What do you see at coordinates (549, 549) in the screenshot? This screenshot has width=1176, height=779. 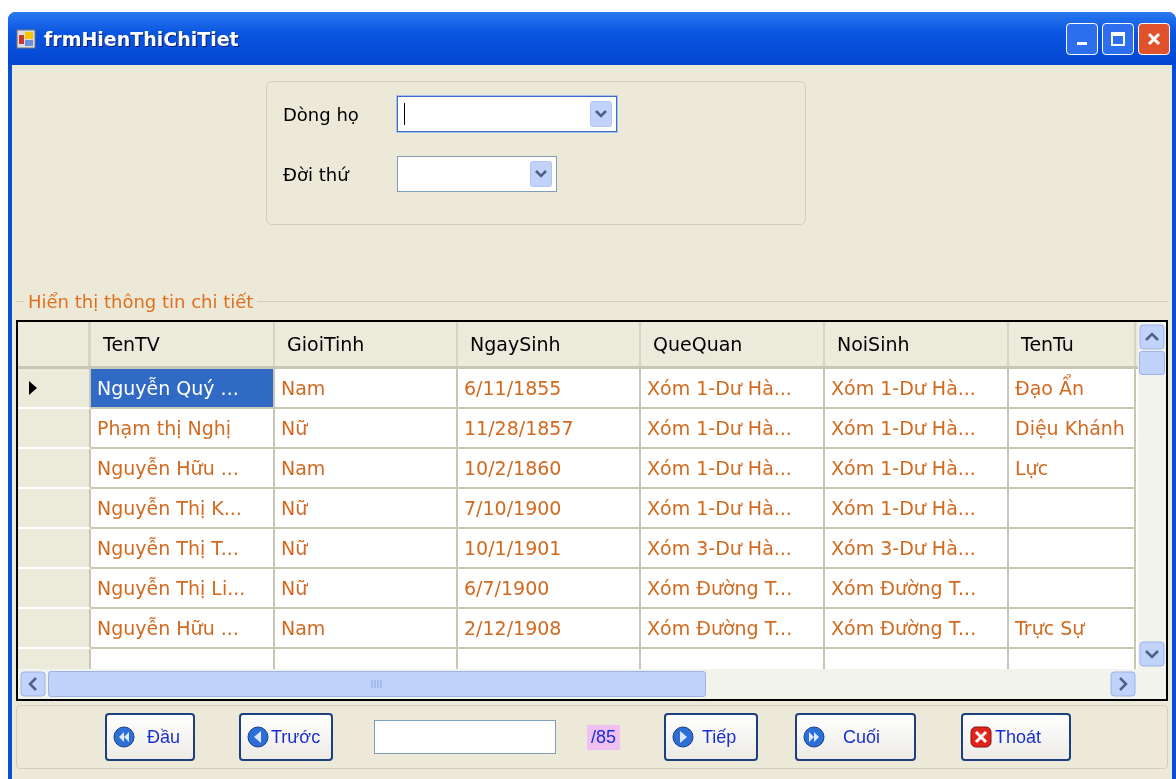 I see `table-cell: 10/1/1901` at bounding box center [549, 549].